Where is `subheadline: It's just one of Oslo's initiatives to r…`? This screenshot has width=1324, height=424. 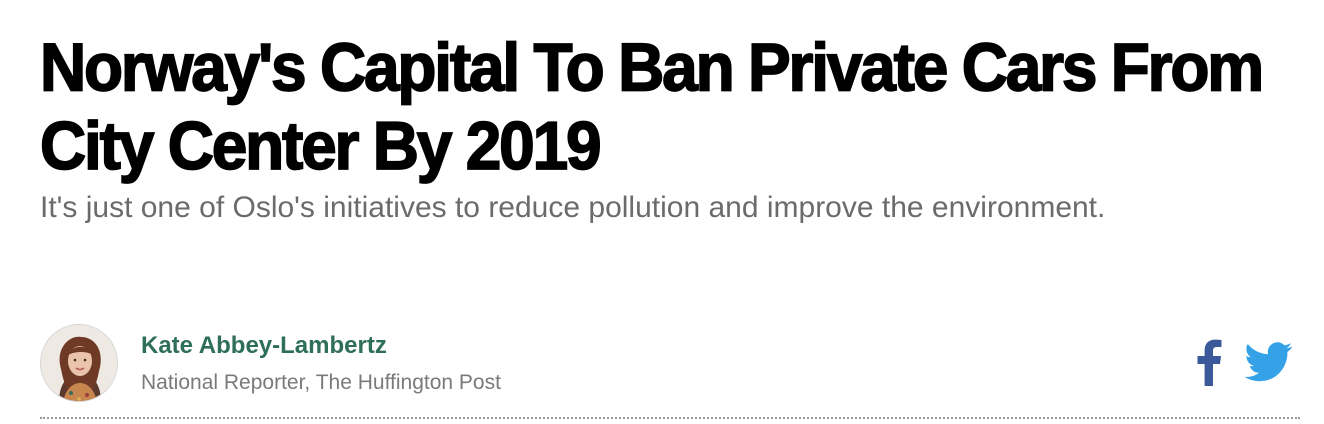 subheadline: It's just one of Oslo's initiatives to r… is located at coordinates (573, 207).